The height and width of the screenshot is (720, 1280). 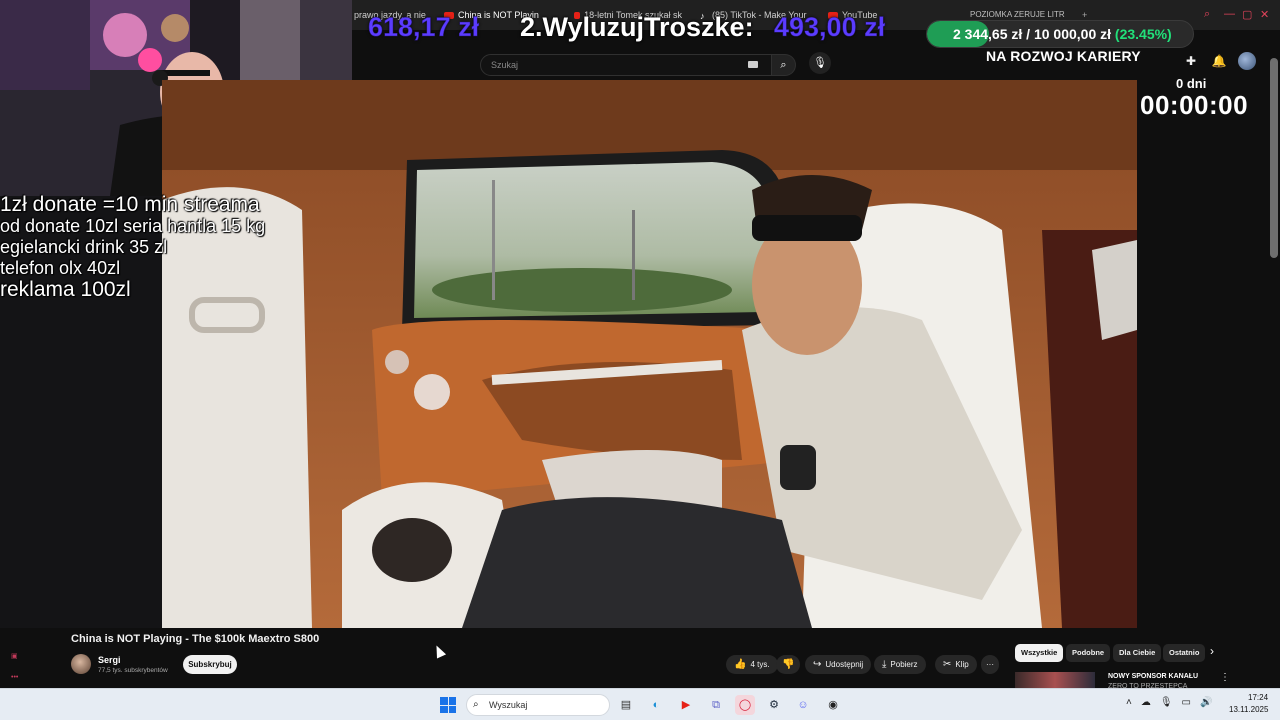 What do you see at coordinates (1229, 14) in the screenshot?
I see `minimize-icon: —` at bounding box center [1229, 14].